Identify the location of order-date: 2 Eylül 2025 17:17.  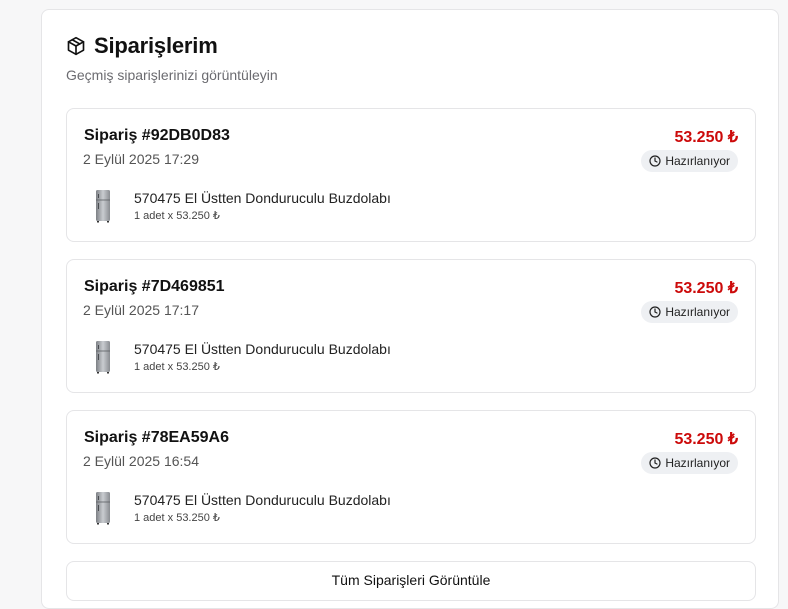
(141, 310).